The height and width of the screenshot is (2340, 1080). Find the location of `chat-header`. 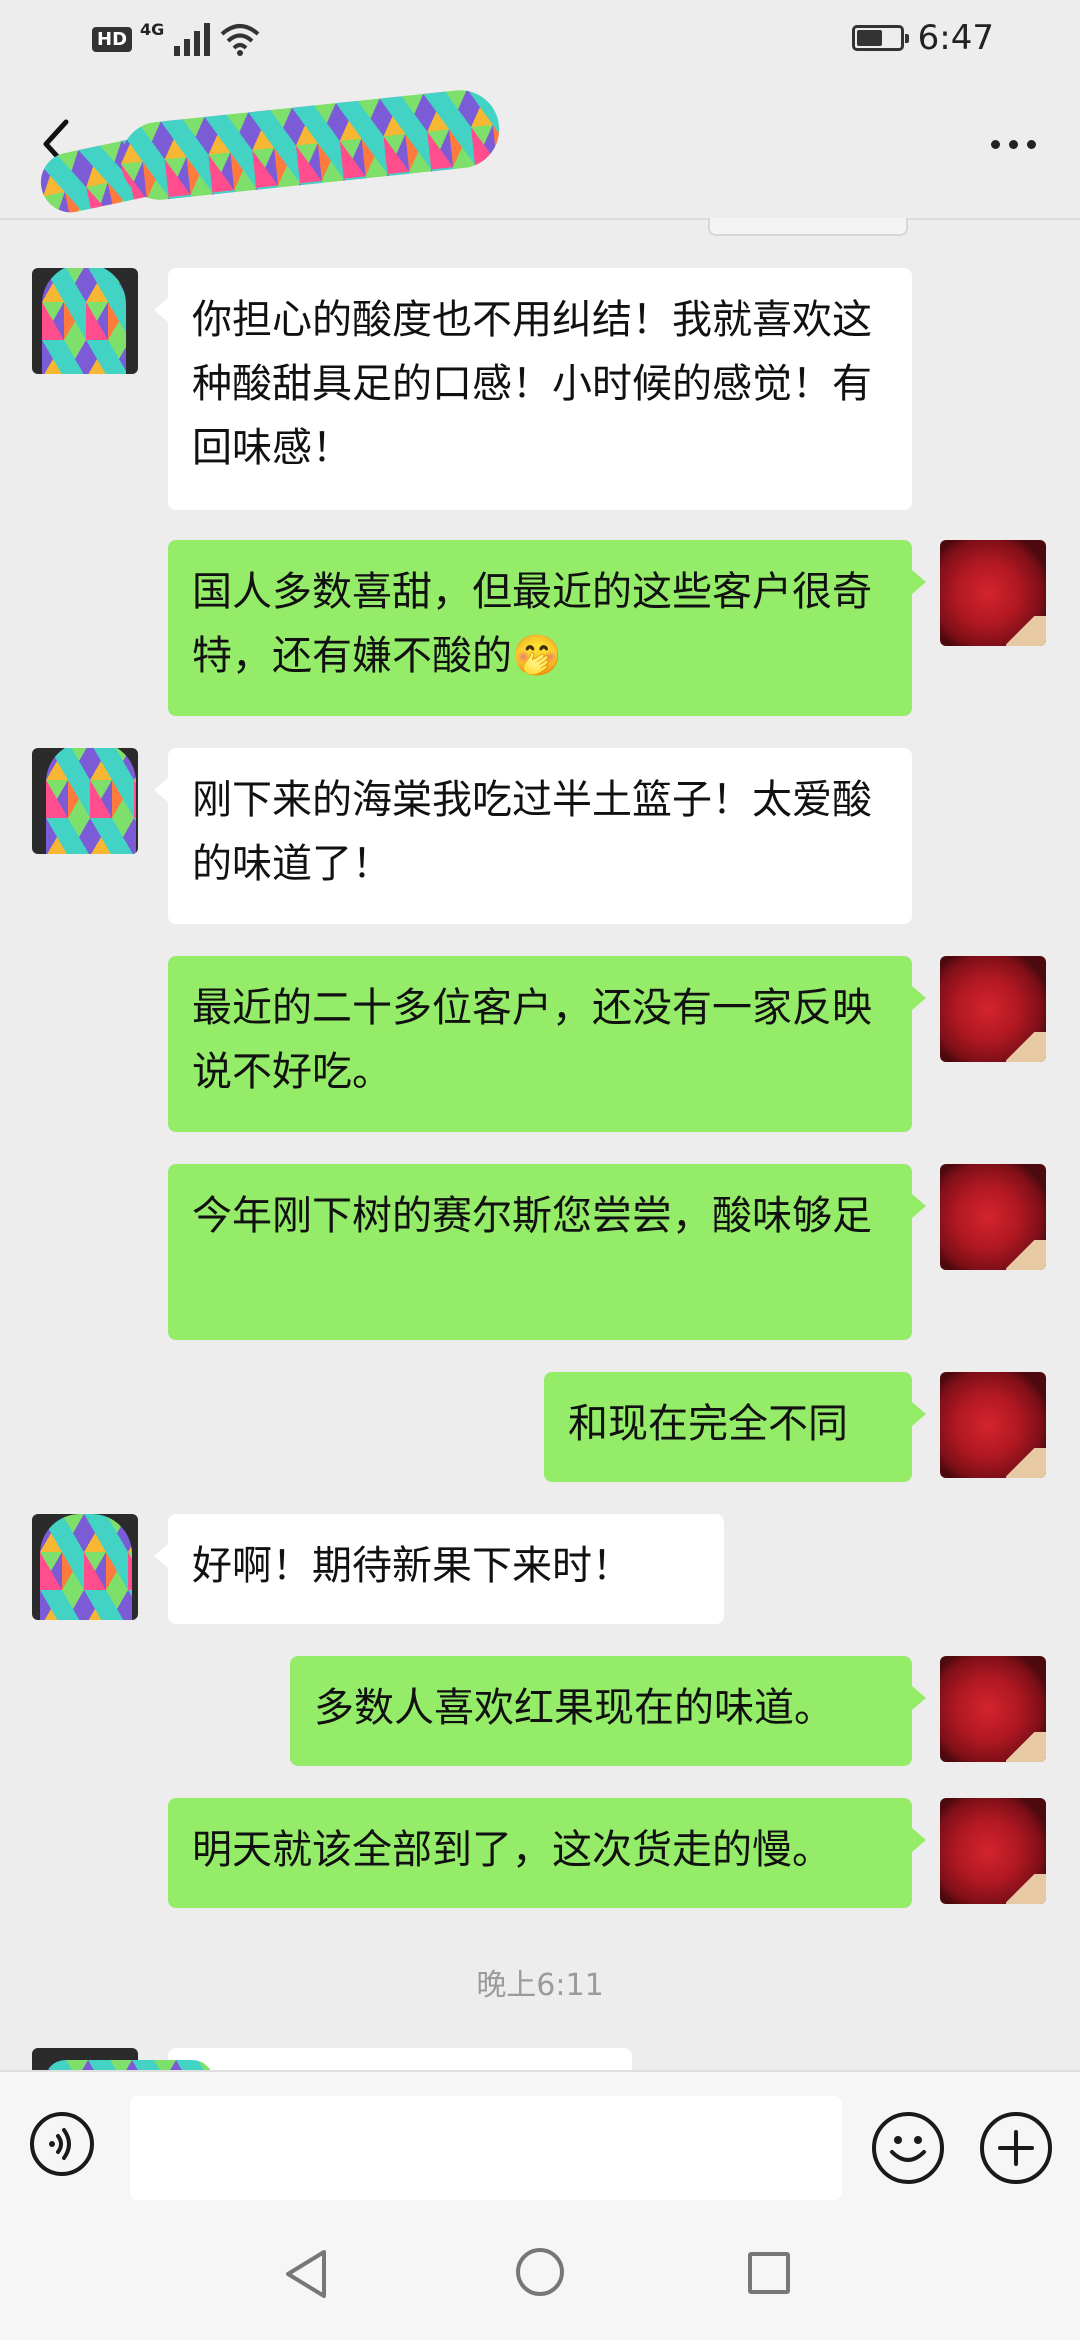

chat-header is located at coordinates (540, 152).